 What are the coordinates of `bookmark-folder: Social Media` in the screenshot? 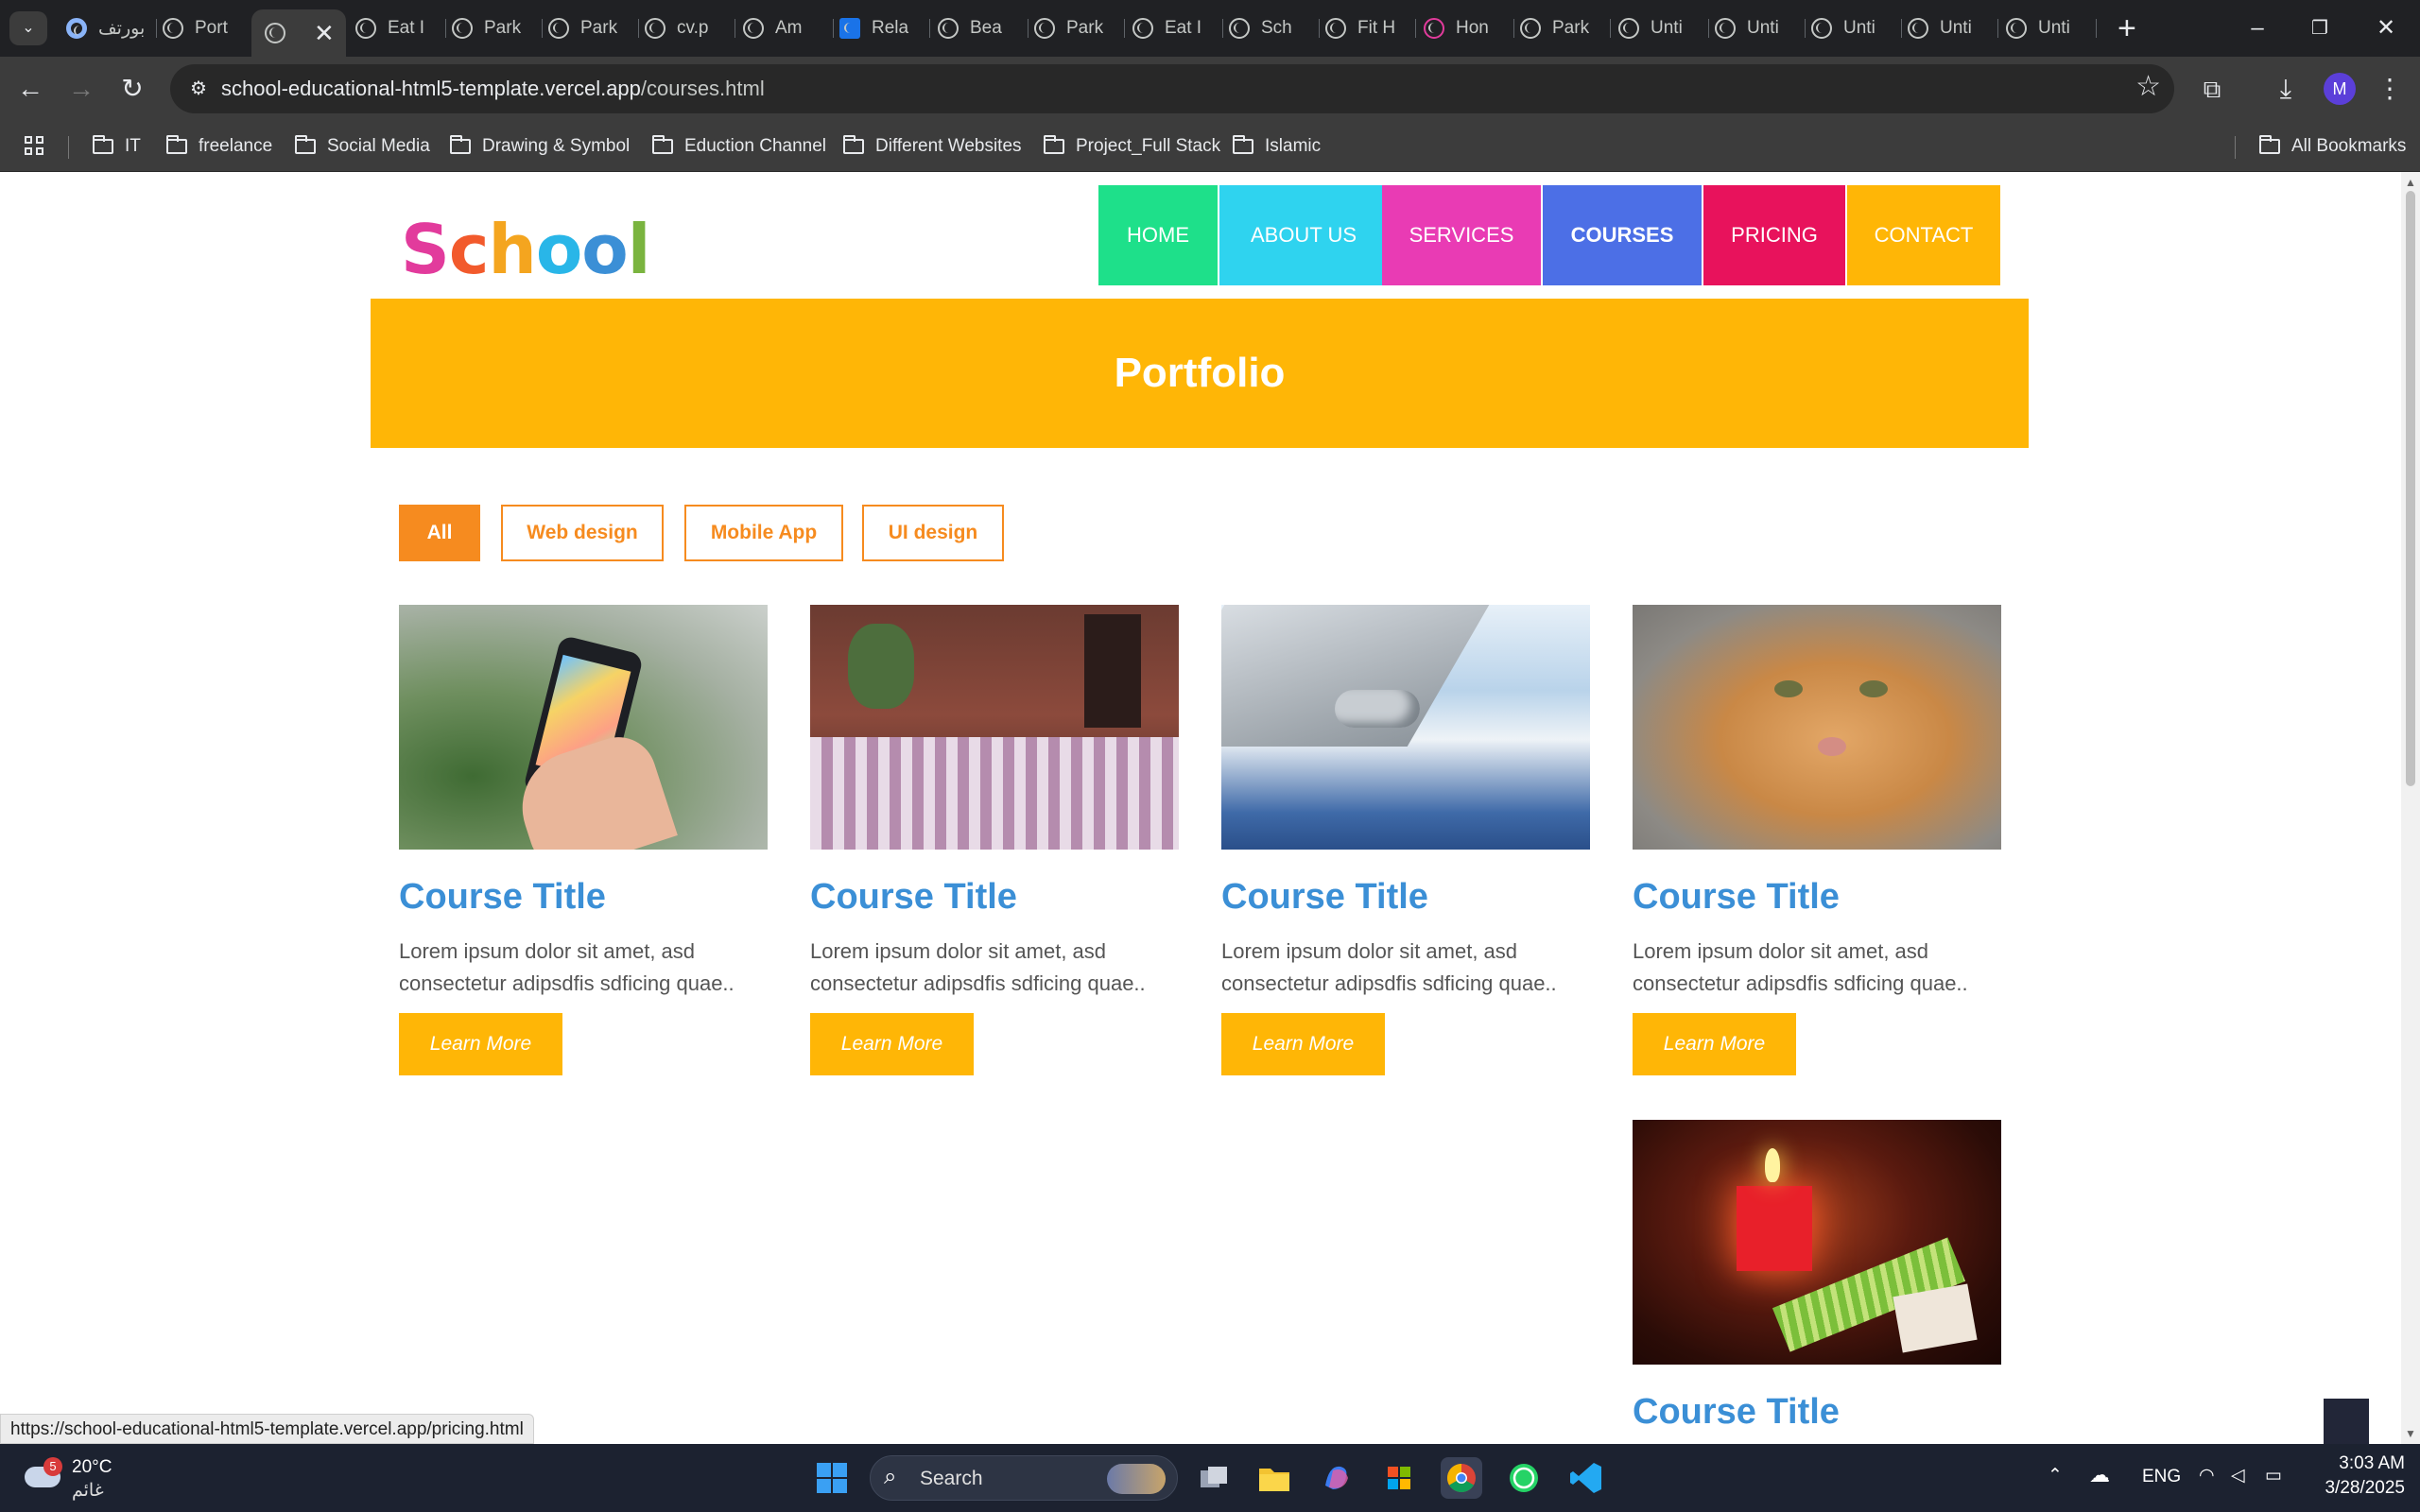 It's located at (362, 146).